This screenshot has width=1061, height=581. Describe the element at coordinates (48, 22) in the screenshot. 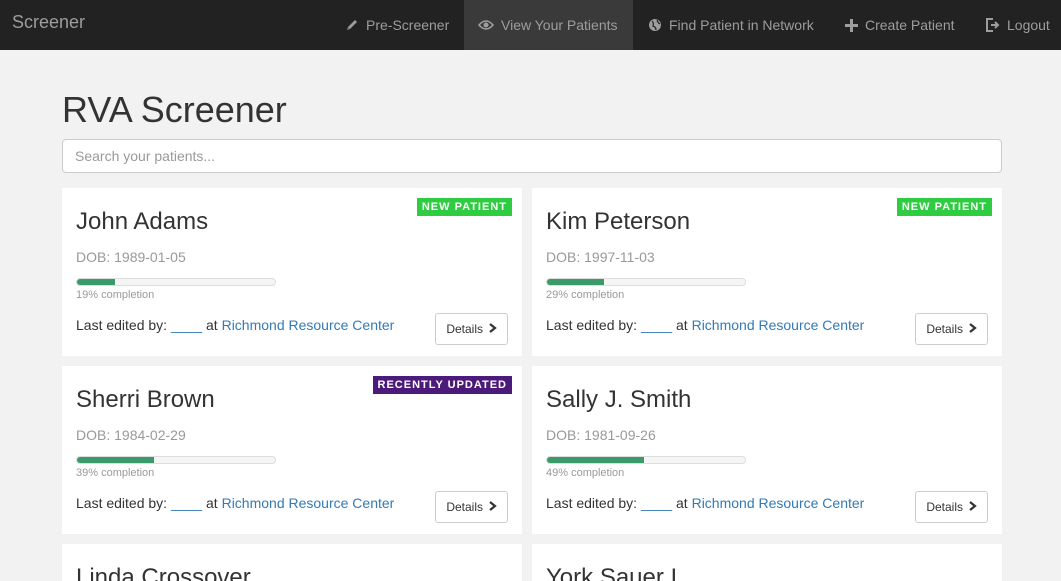

I see `brand-link: Screener` at that location.